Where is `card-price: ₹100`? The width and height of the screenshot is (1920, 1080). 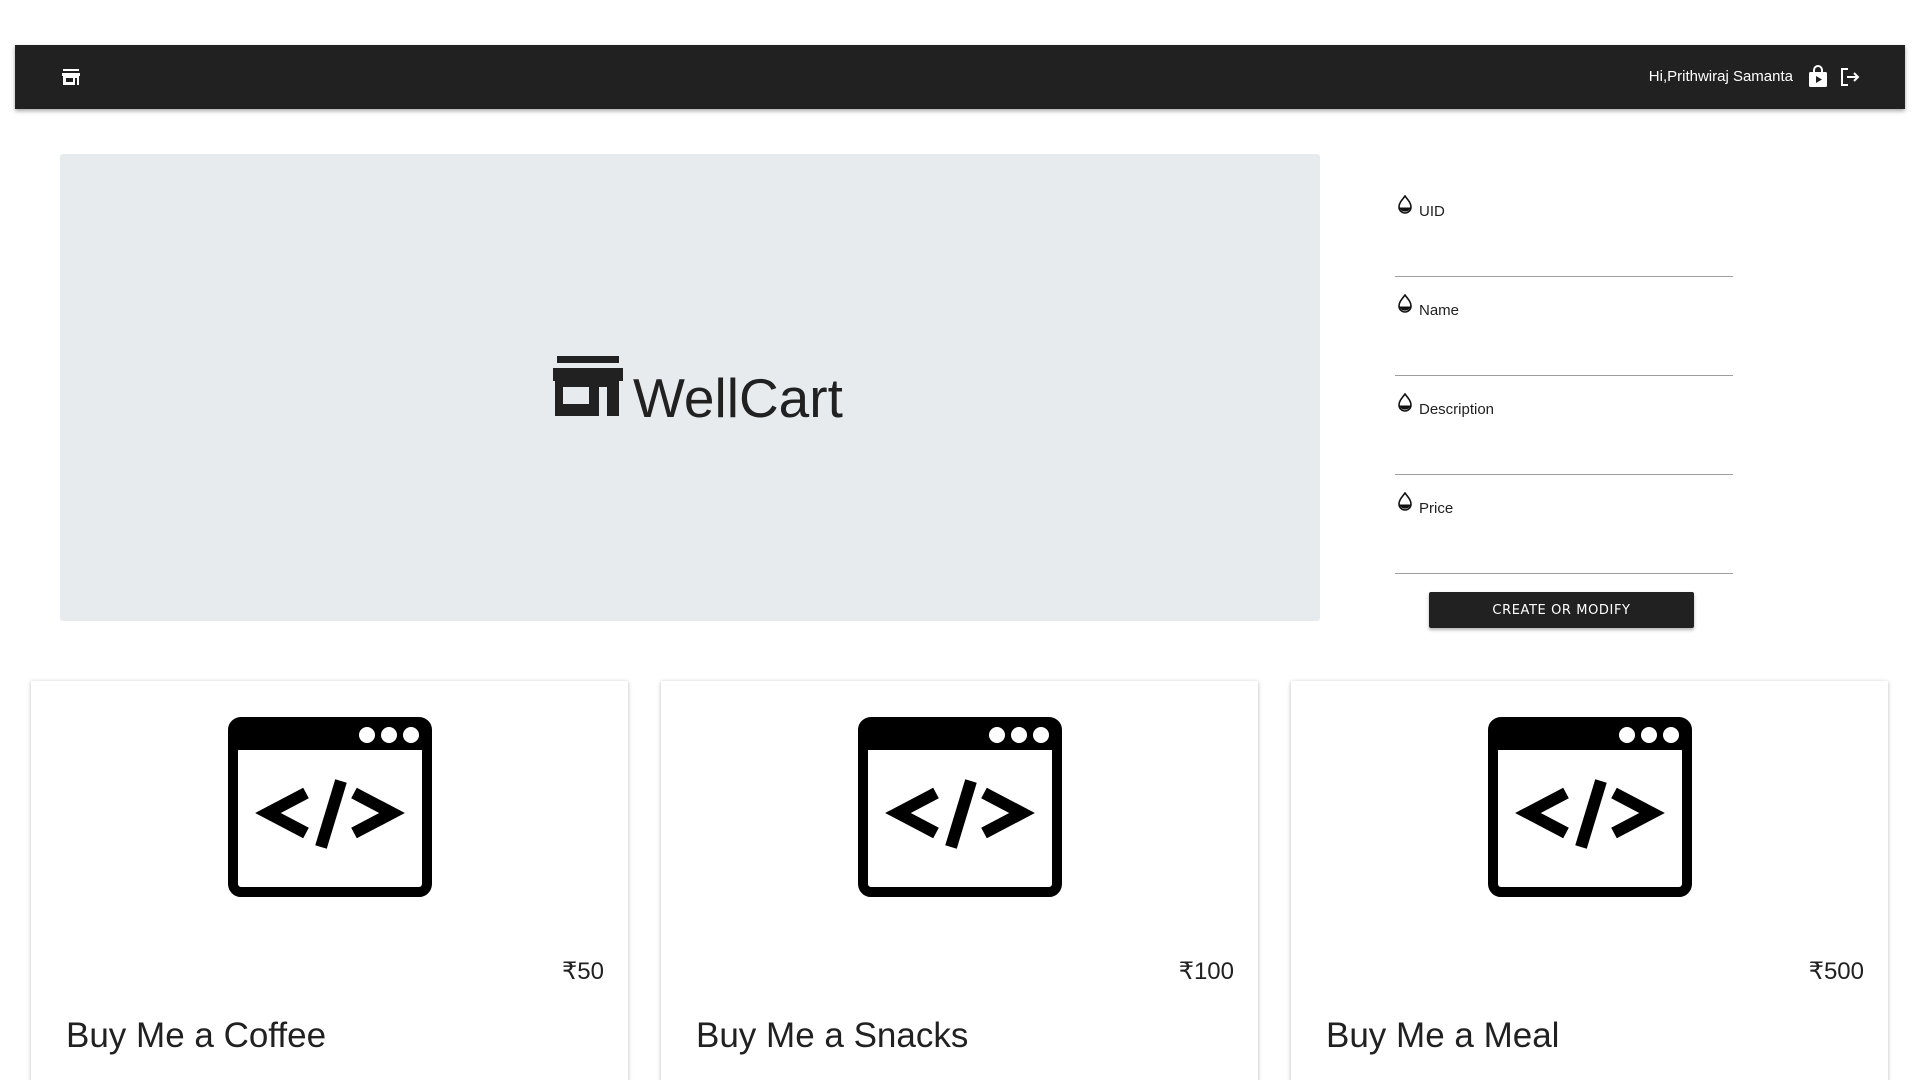 card-price: ₹100 is located at coordinates (1206, 971).